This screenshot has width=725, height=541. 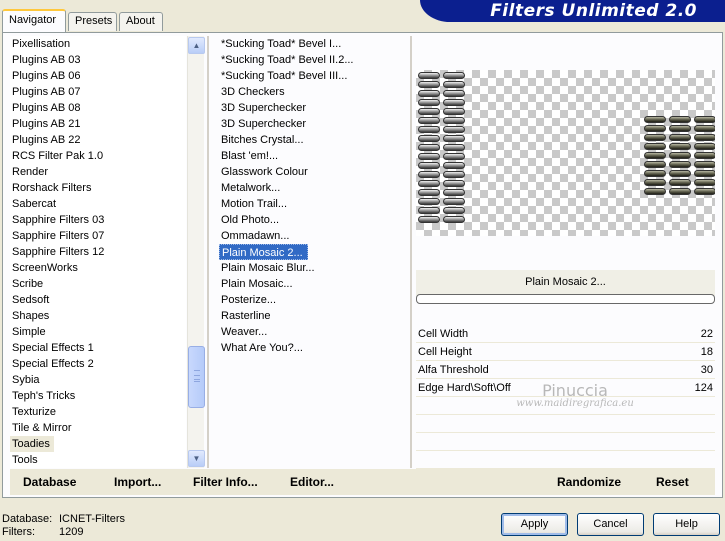 I want to click on category-item: Plugins AB 07, so click(x=98, y=92).